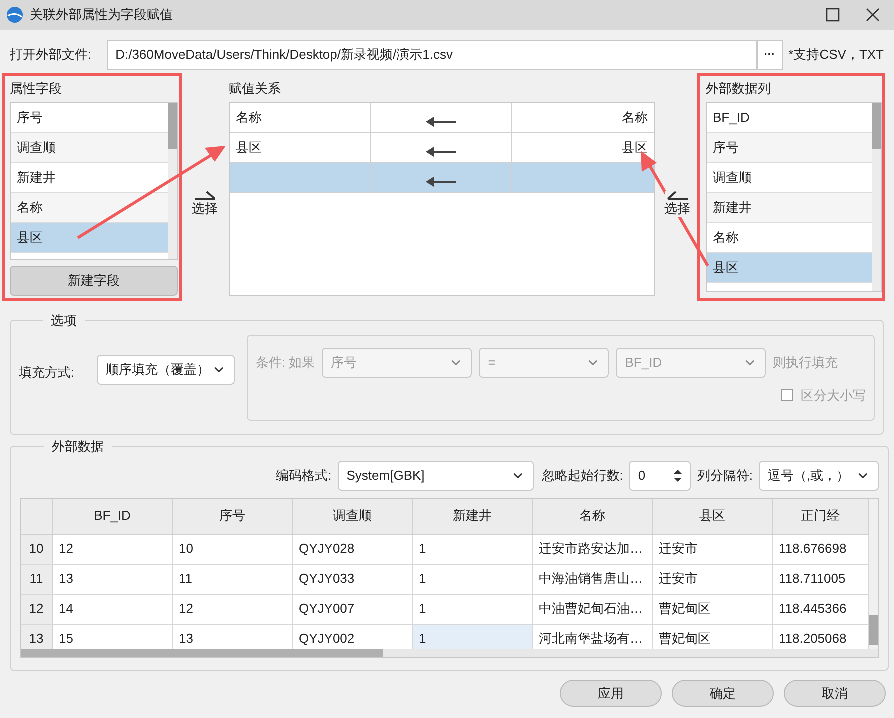 This screenshot has height=718, width=894. Describe the element at coordinates (805, 363) in the screenshot. I see `condition-then-text: 则执行填充` at that location.